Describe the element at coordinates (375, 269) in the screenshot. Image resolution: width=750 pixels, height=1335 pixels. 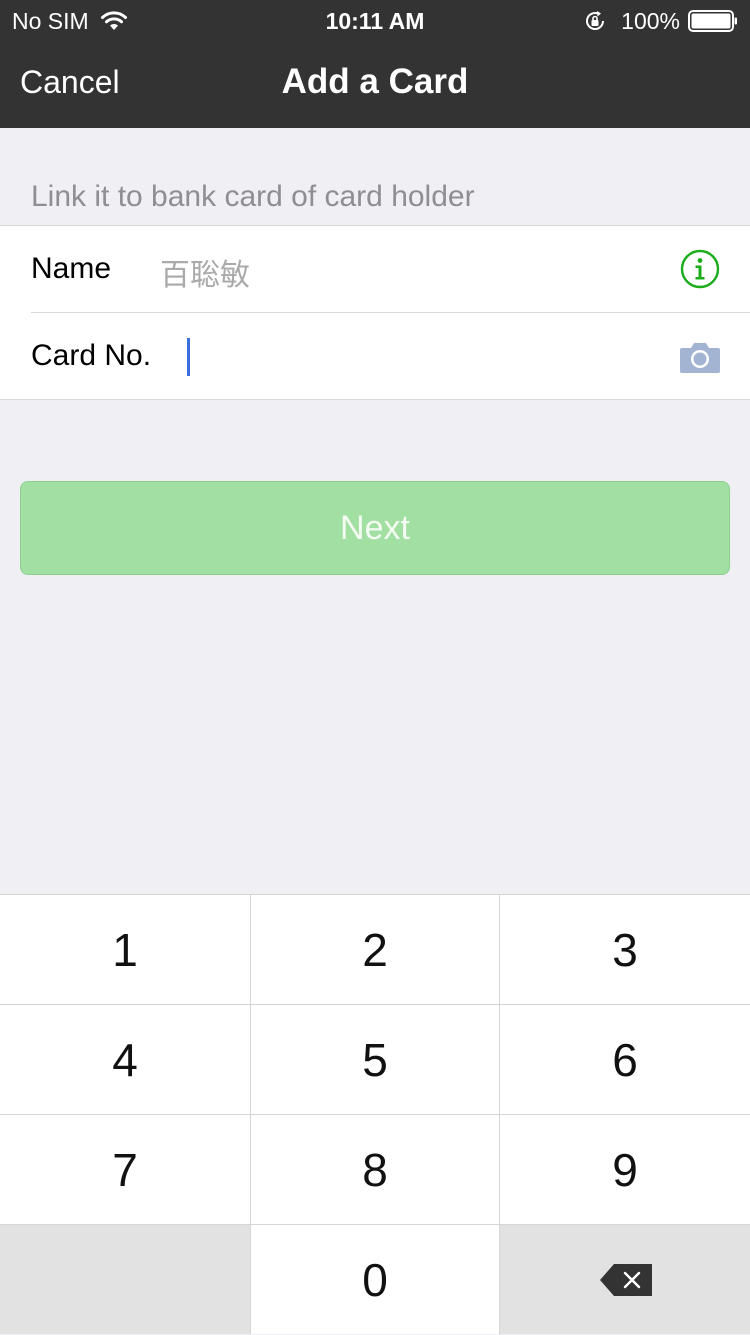
I see `name-row: Name 百聡敏` at that location.